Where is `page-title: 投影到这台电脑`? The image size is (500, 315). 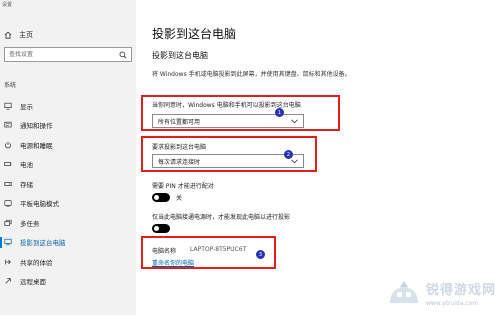 page-title: 投影到这台电脑 is located at coordinates (194, 34).